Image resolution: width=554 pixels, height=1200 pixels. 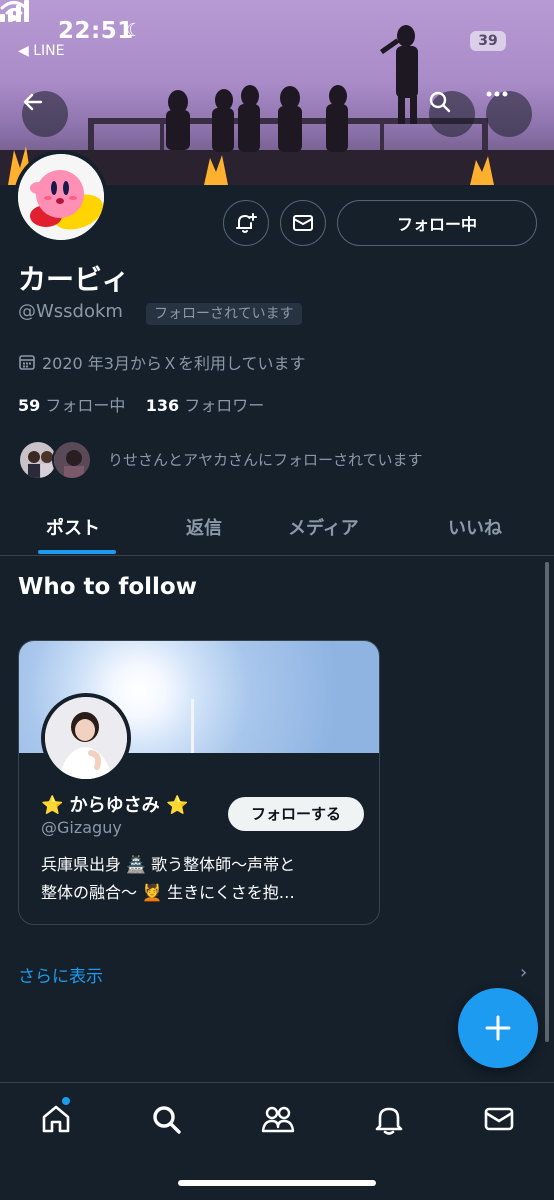 I want to click on plus-icon, so click(x=498, y=1028).